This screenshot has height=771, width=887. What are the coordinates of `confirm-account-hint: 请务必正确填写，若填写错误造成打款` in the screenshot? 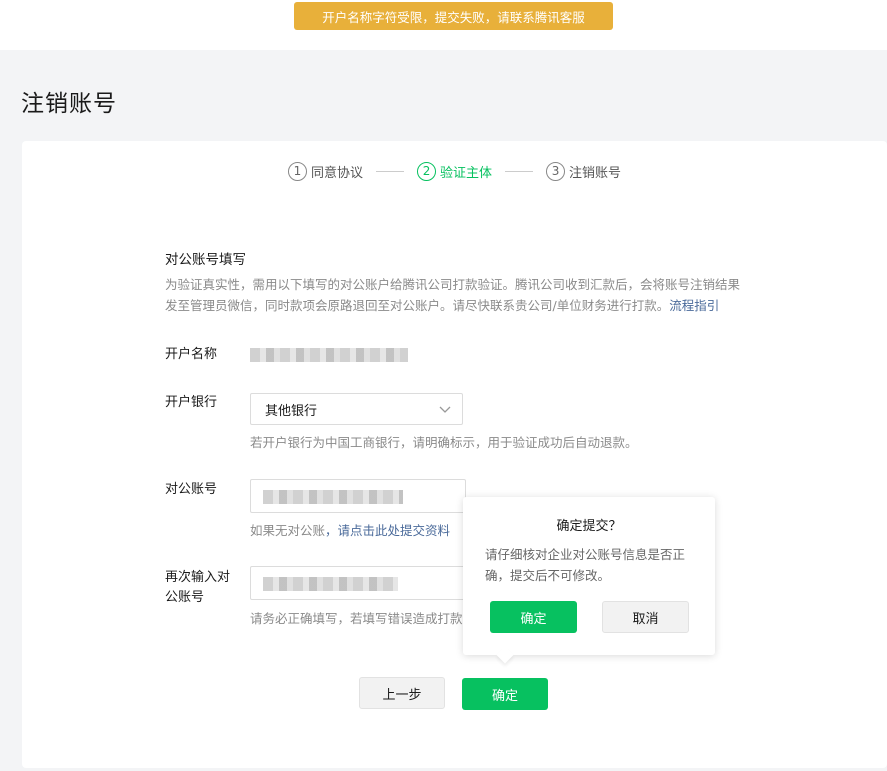 It's located at (356, 618).